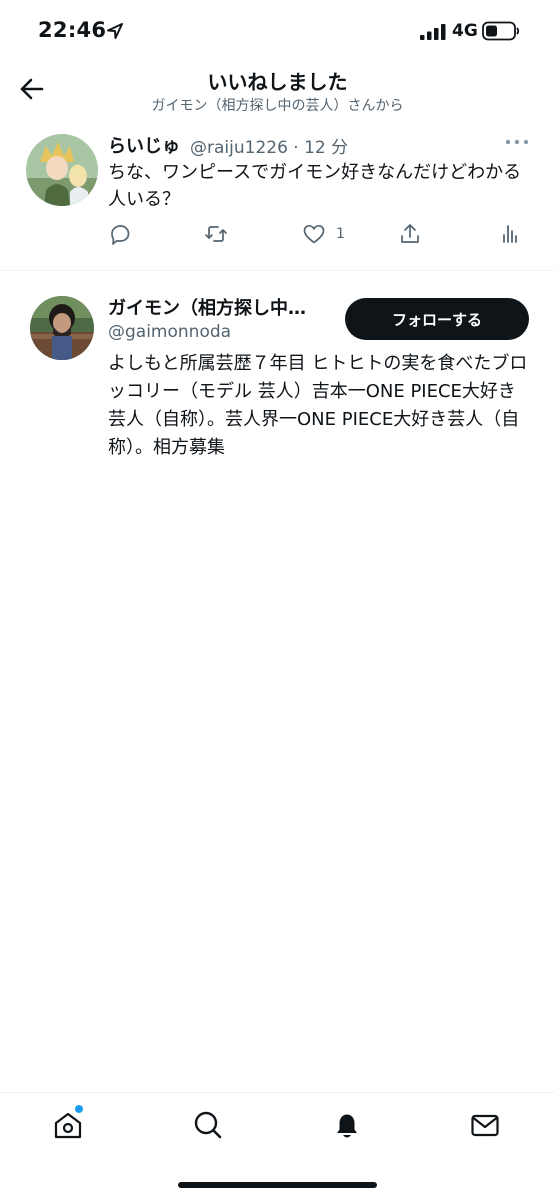  What do you see at coordinates (277, 31) in the screenshot?
I see `status-bar: 22:46 4G` at bounding box center [277, 31].